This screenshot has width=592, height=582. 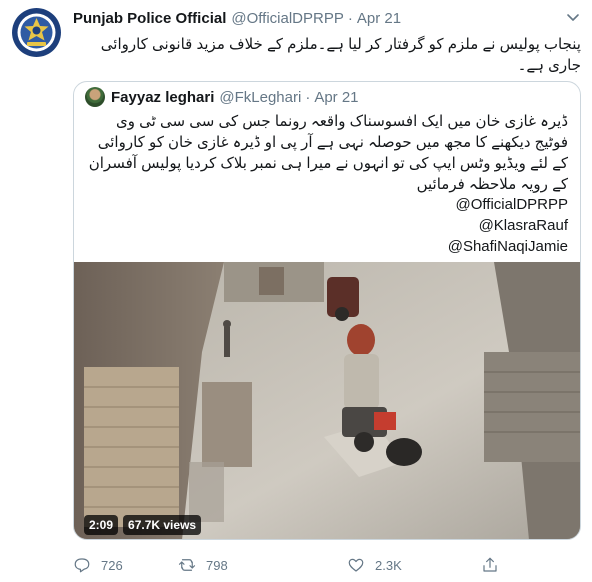 I want to click on author-name: Punjab Police Official, so click(x=149, y=18).